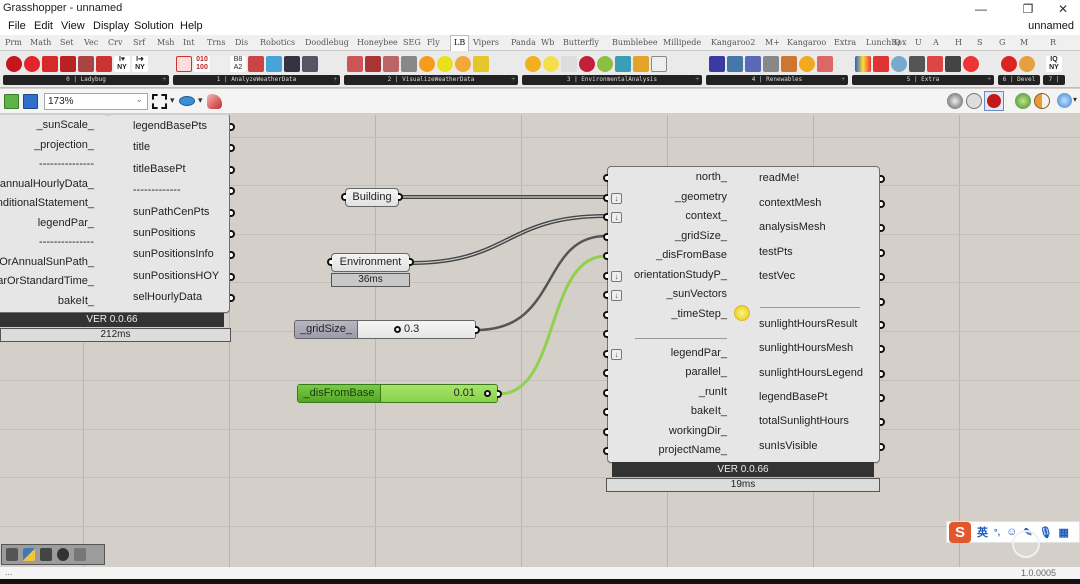 The image size is (1080, 584). Describe the element at coordinates (11, 101) in the screenshot. I see `open-file-icon` at that location.